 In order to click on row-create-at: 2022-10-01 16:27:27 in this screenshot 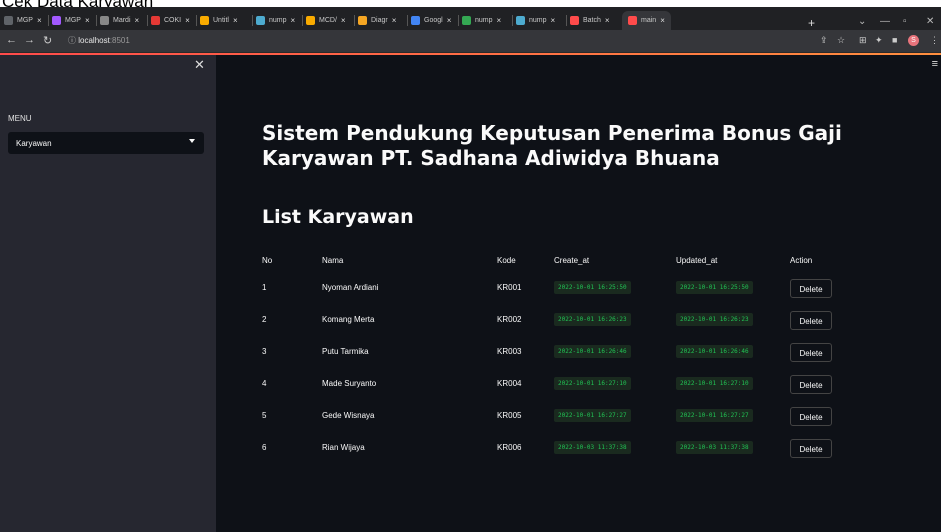, I will do `click(592, 415)`.